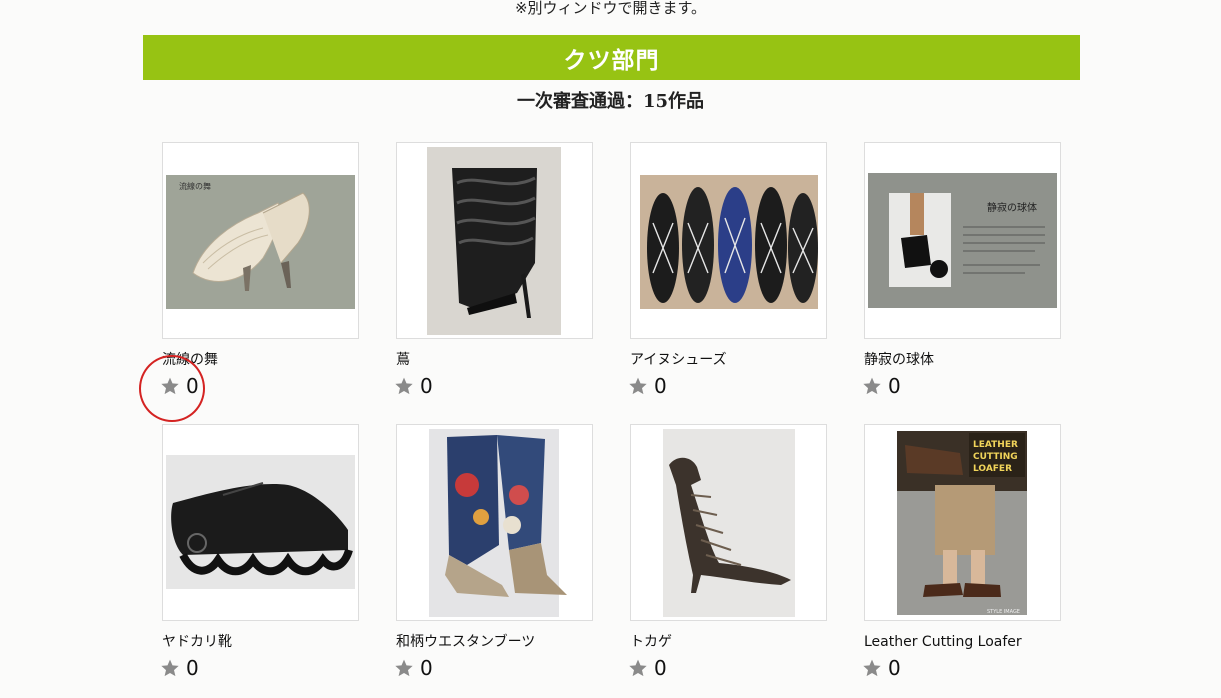  I want to click on entry-thumbnail: 流線の舞, so click(260, 240).